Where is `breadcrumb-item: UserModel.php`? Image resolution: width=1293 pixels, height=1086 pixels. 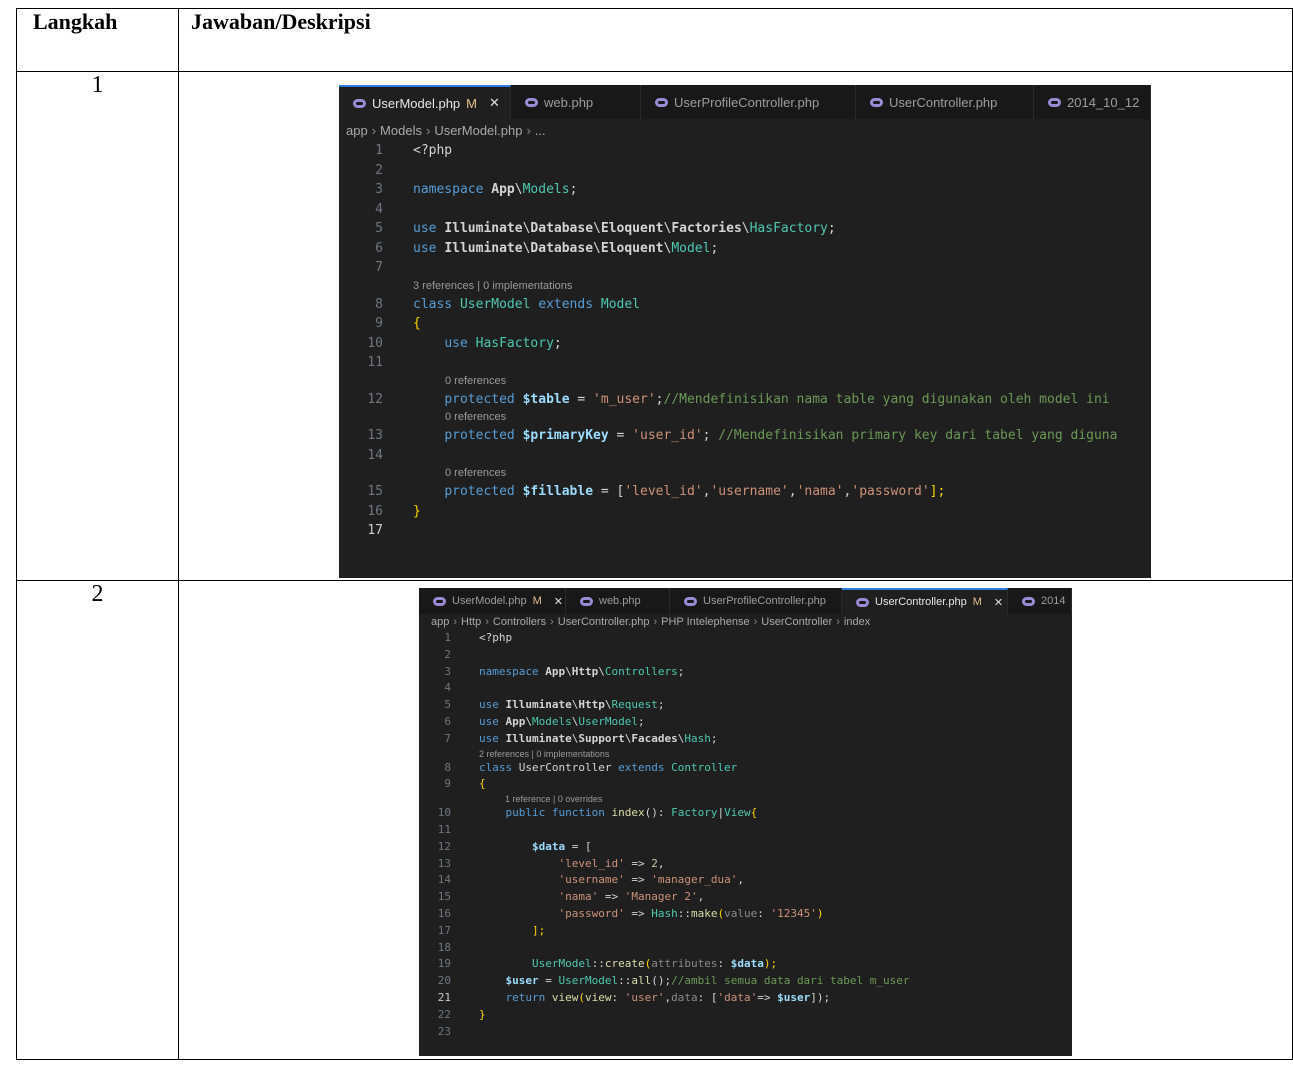
breadcrumb-item: UserModel.php is located at coordinates (478, 130).